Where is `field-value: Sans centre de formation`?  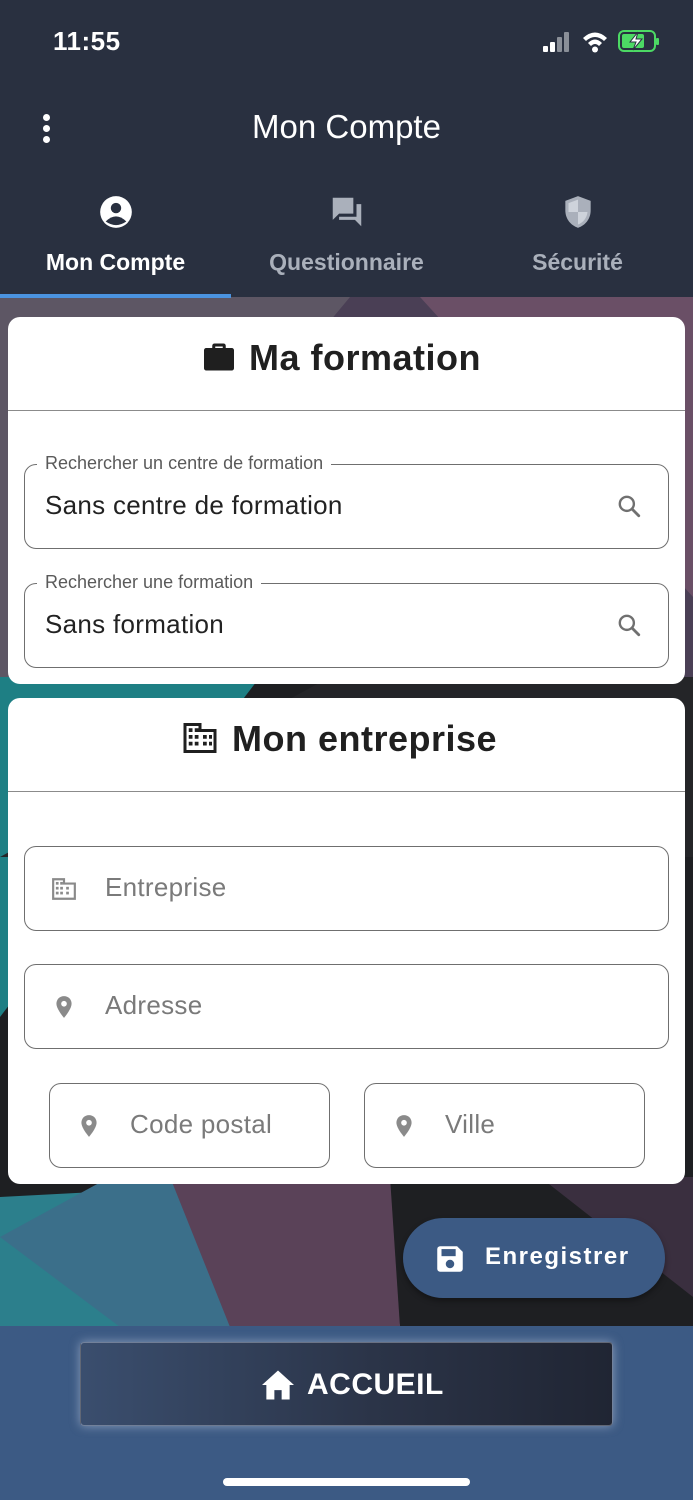 field-value: Sans centre de formation is located at coordinates (194, 505).